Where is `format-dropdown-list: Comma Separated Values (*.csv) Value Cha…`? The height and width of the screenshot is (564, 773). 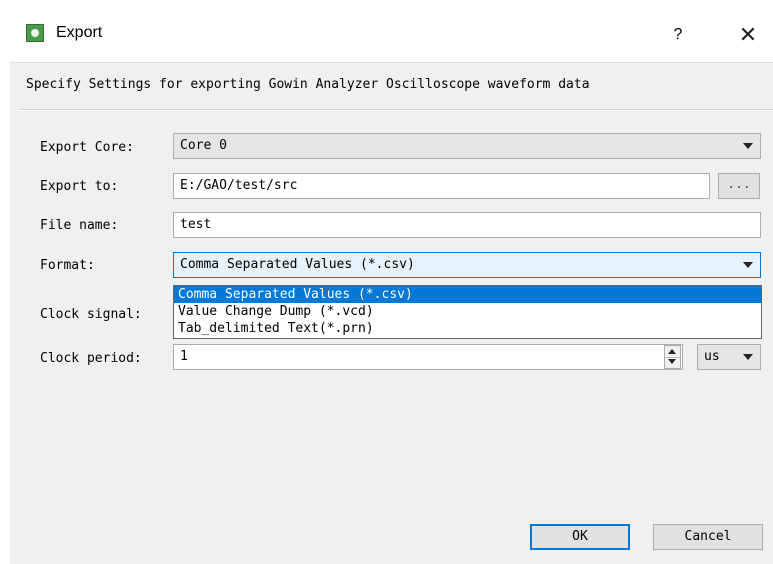 format-dropdown-list: Comma Separated Values (*.csv) Value Cha… is located at coordinates (467, 312).